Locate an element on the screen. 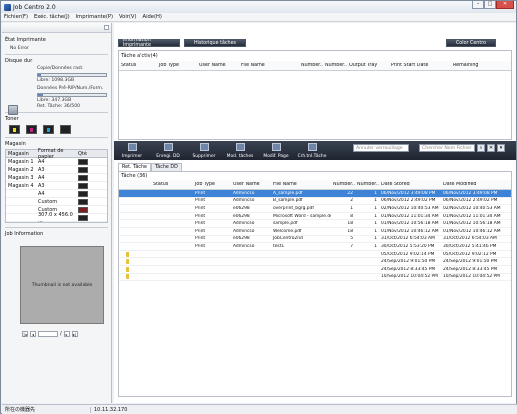 This screenshot has height=414, width=517. paper-row: Custom is located at coordinates (56, 202).